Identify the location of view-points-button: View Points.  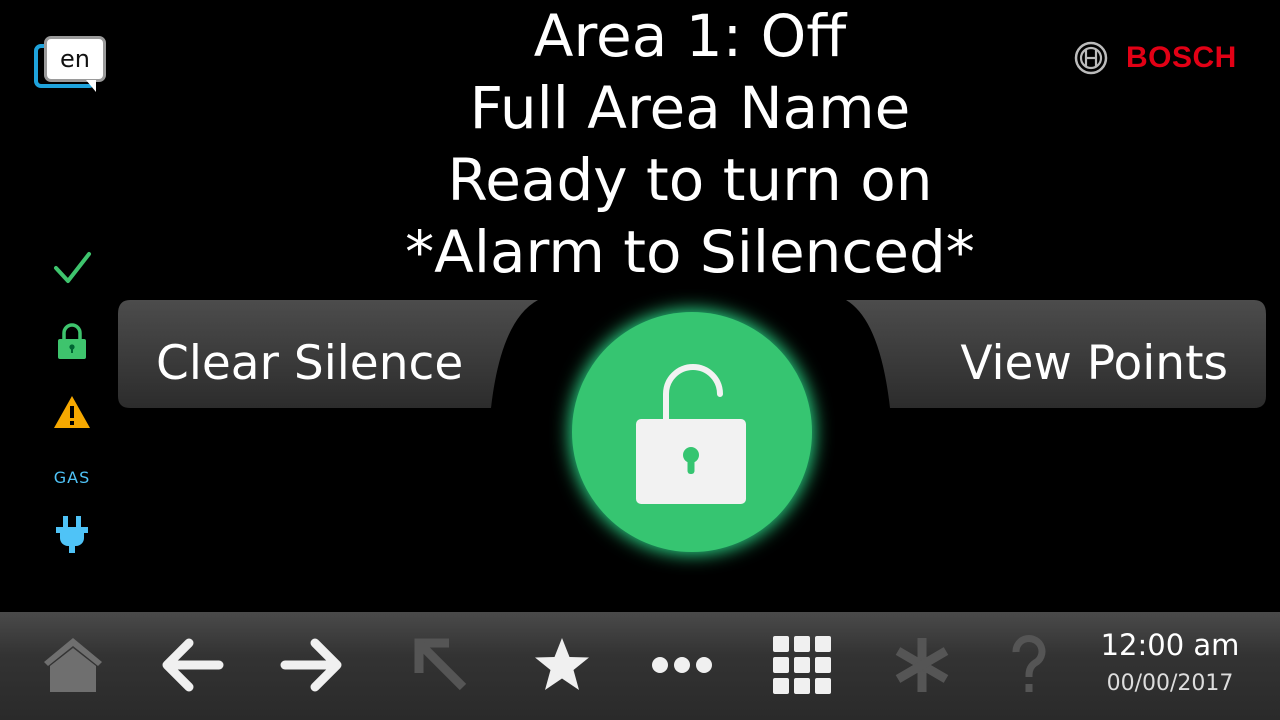
(1057, 355).